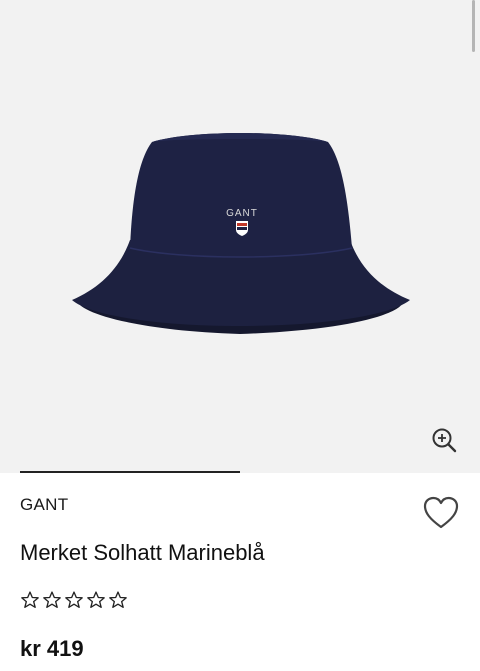 The image size is (480, 671). I want to click on heart-icon, so click(441, 512).